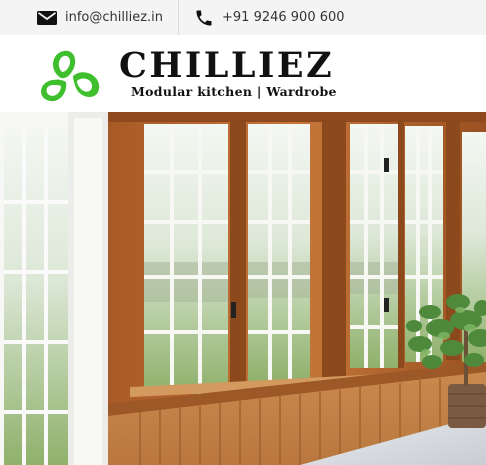 The height and width of the screenshot is (465, 486). I want to click on email-address: info@chilliez.in, so click(114, 17).